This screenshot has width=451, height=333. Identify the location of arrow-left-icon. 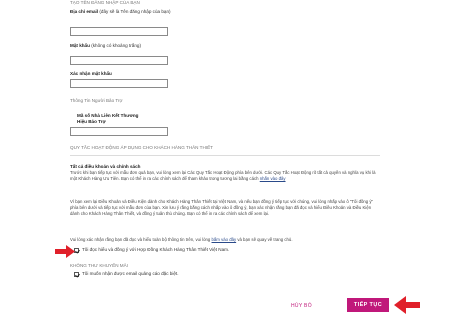
(407, 305).